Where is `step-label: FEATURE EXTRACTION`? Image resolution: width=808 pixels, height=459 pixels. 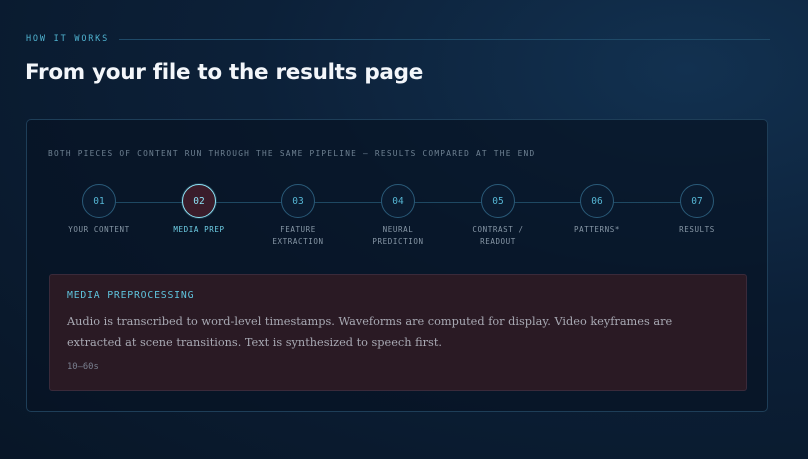 step-label: FEATURE EXTRACTION is located at coordinates (298, 235).